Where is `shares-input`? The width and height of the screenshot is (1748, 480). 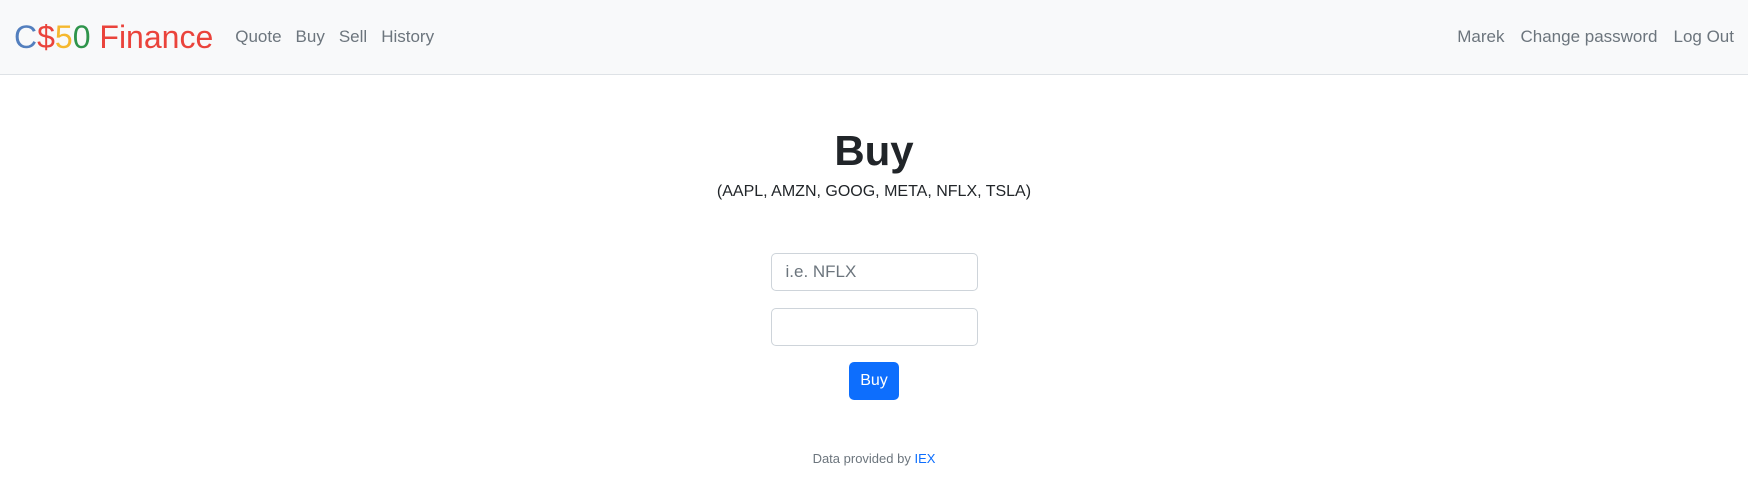
shares-input is located at coordinates (874, 327).